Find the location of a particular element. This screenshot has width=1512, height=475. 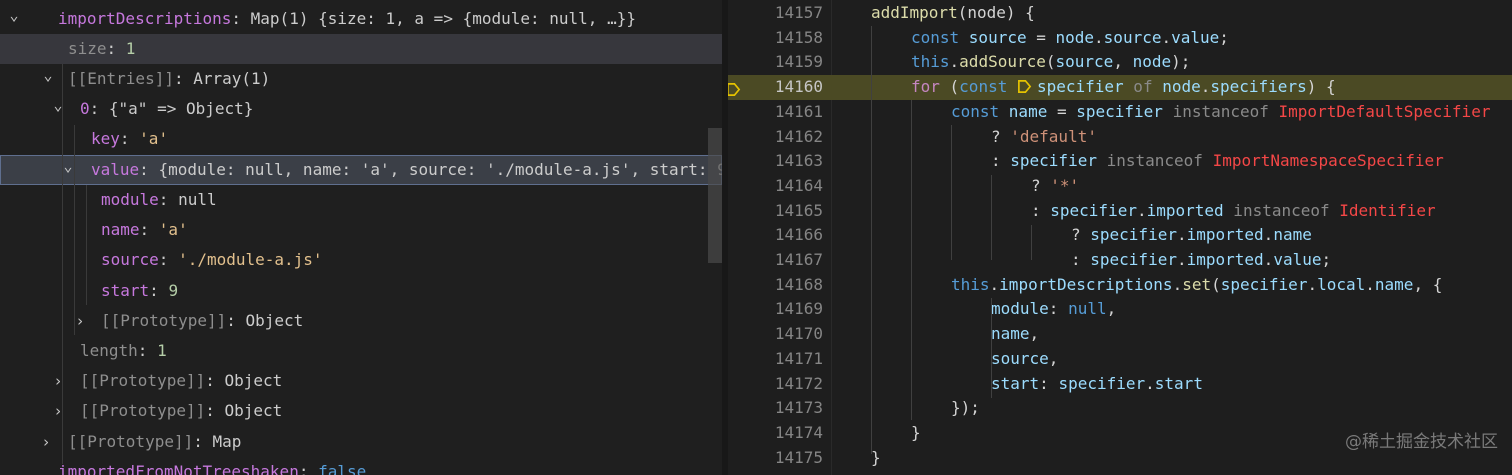

line-number: 14167 is located at coordinates (775, 260).